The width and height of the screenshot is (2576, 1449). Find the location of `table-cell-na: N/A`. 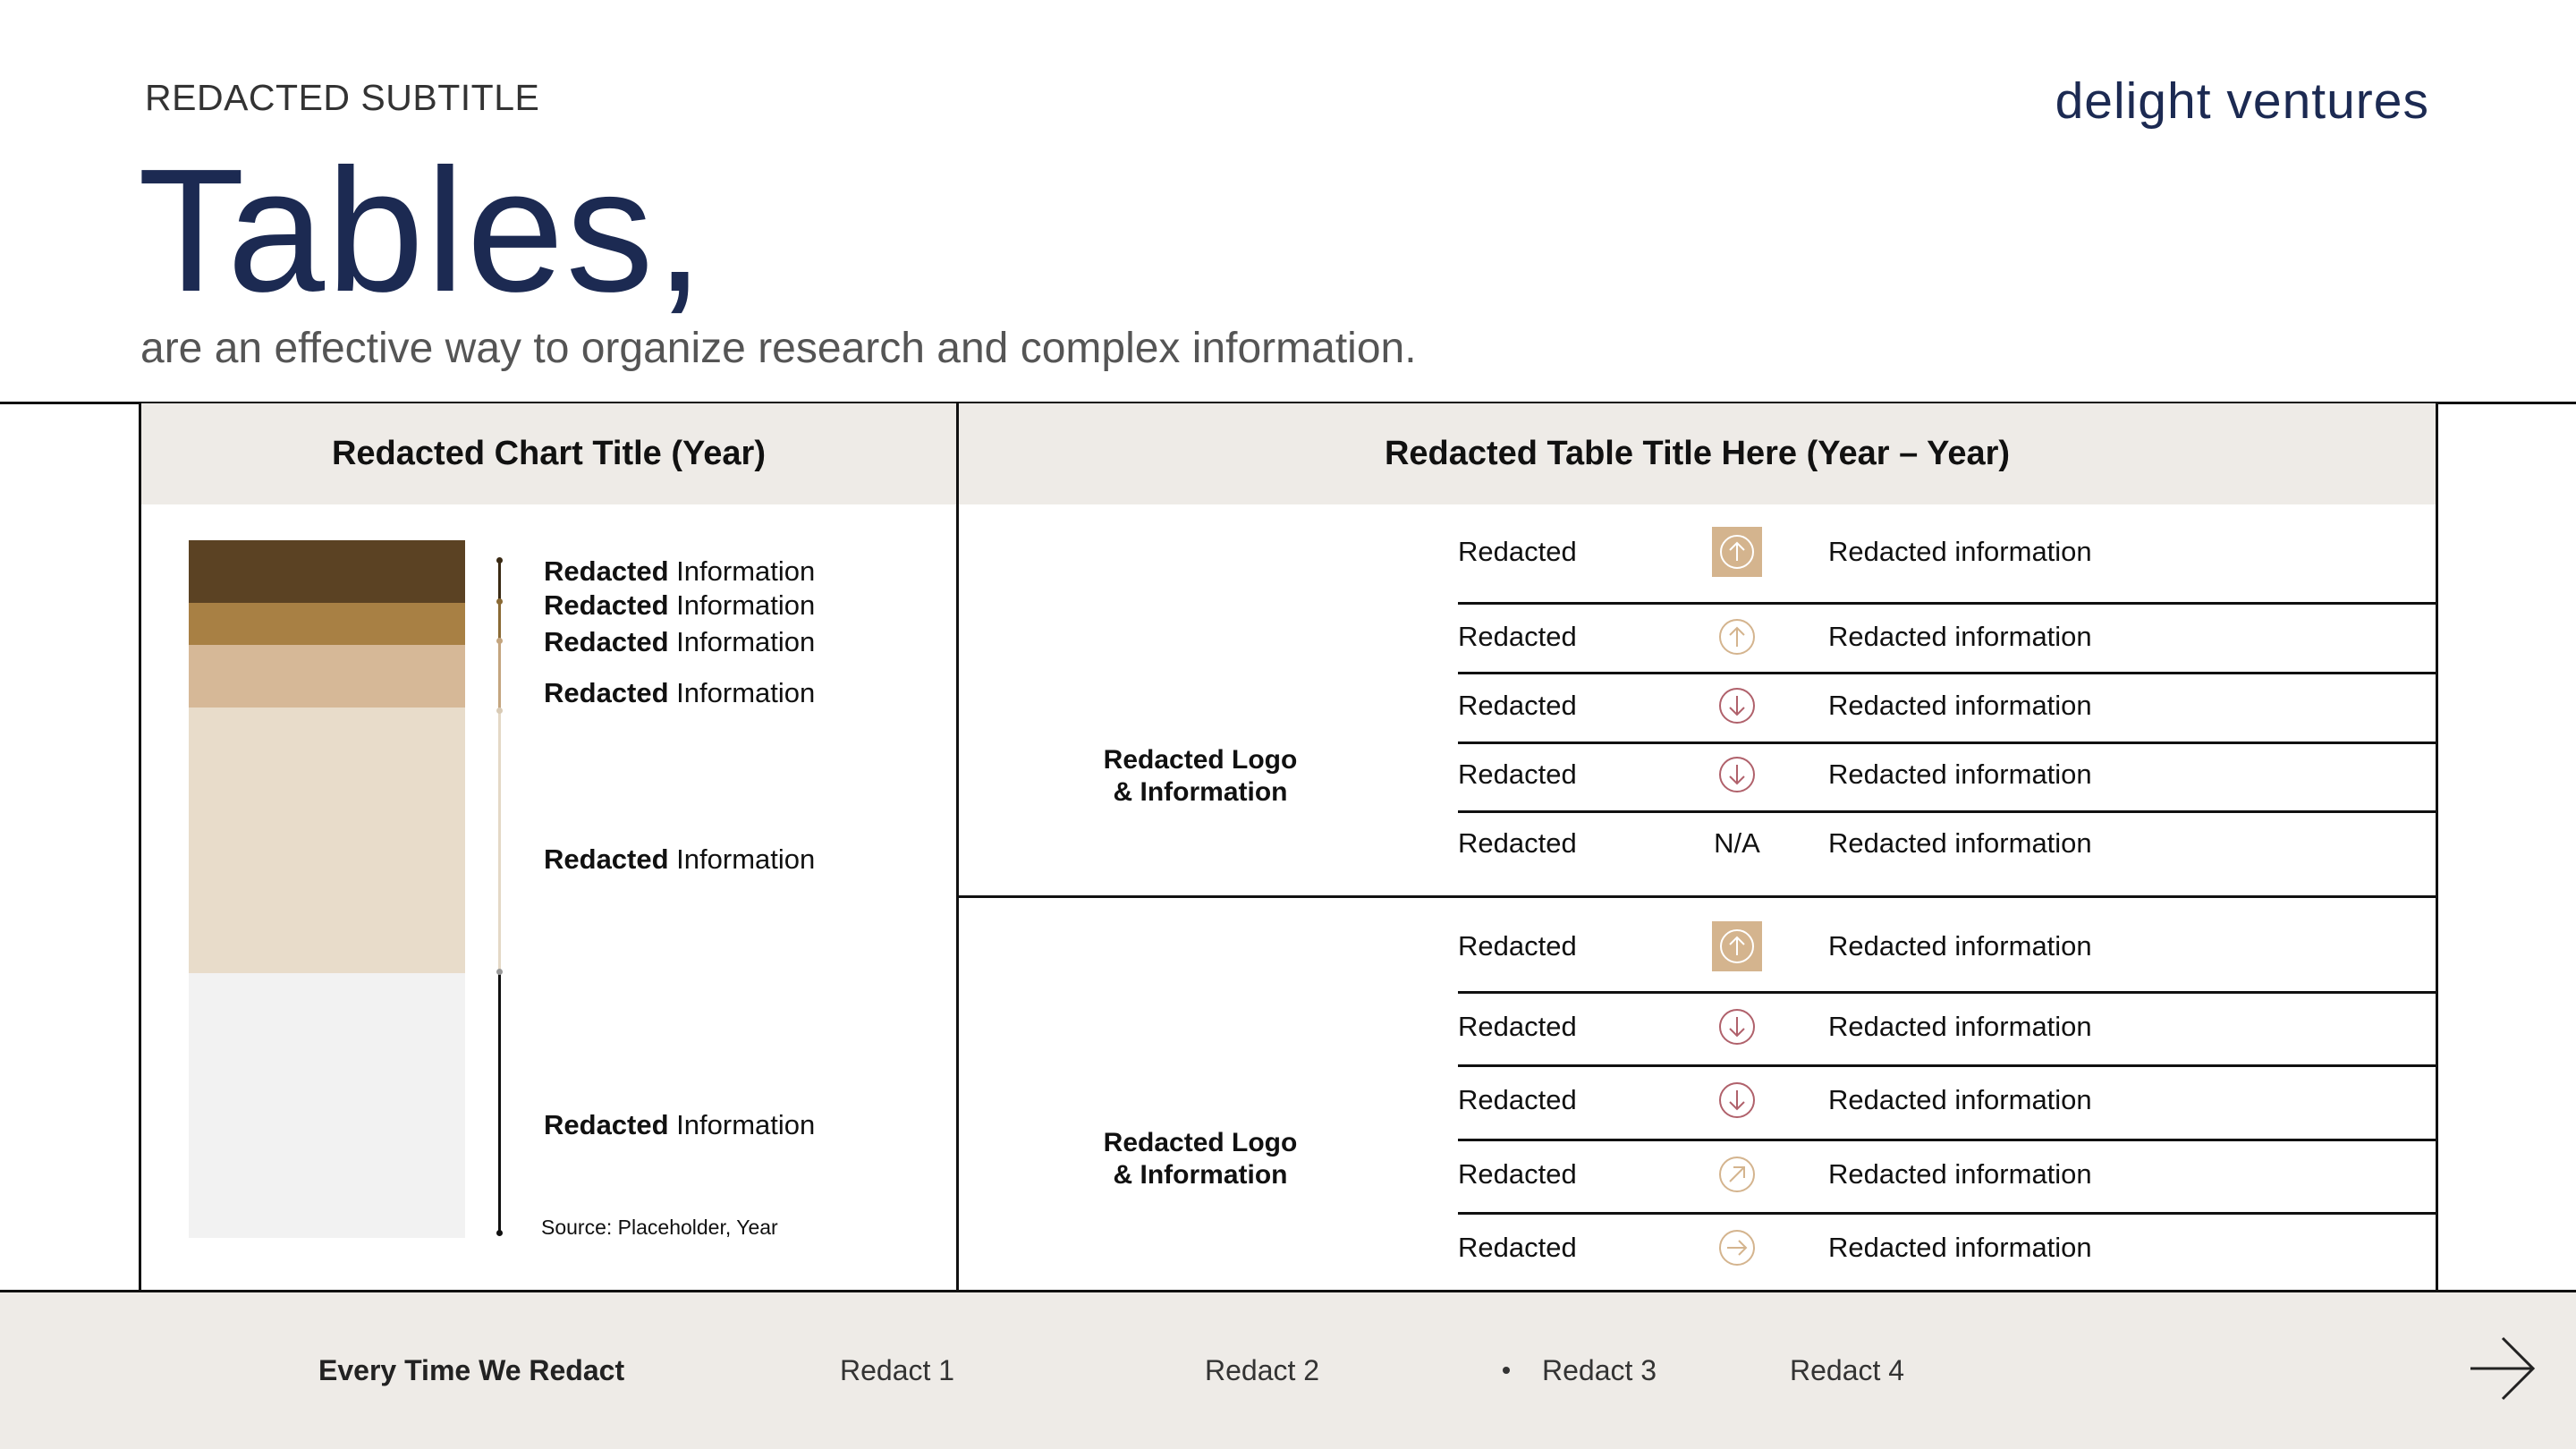

table-cell-na: N/A is located at coordinates (1737, 843).